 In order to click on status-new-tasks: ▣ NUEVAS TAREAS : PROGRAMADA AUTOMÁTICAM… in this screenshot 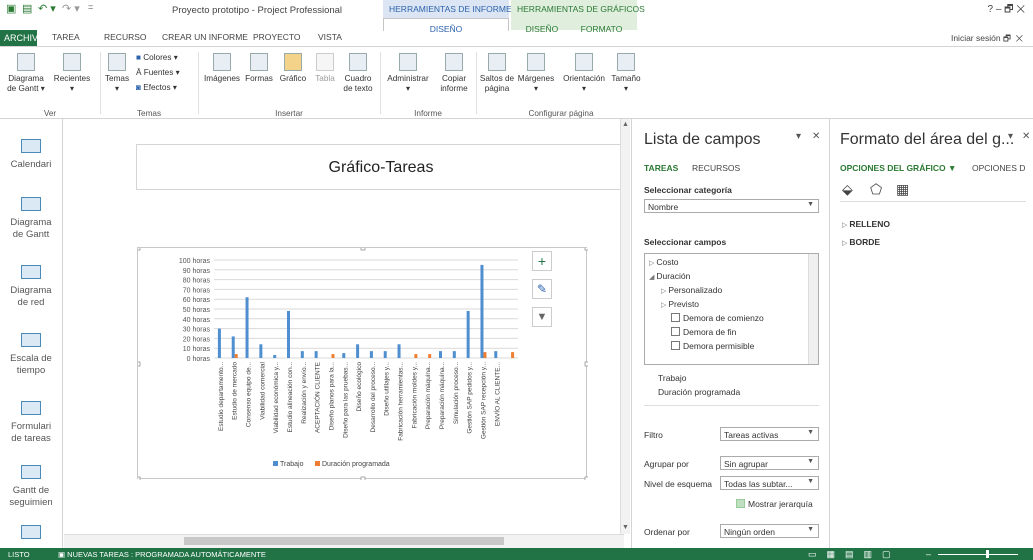, I will do `click(162, 554)`.